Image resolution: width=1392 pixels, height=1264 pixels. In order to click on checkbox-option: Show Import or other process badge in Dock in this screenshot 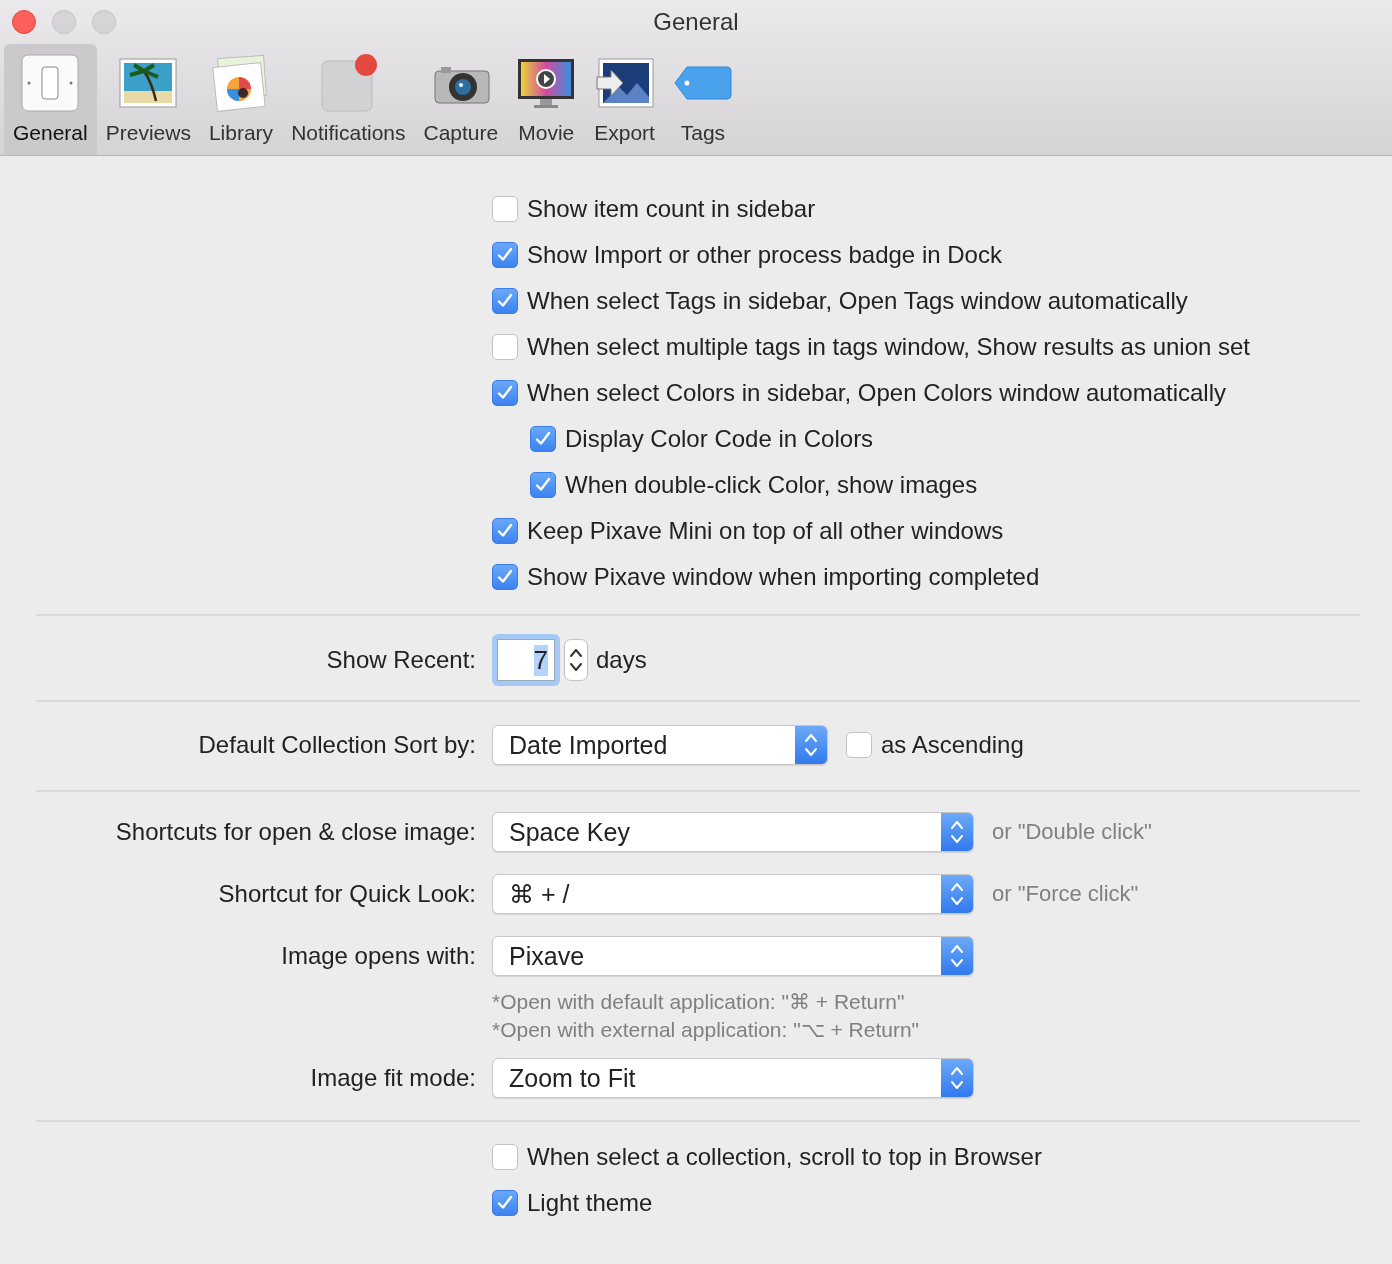, I will do `click(926, 255)`.